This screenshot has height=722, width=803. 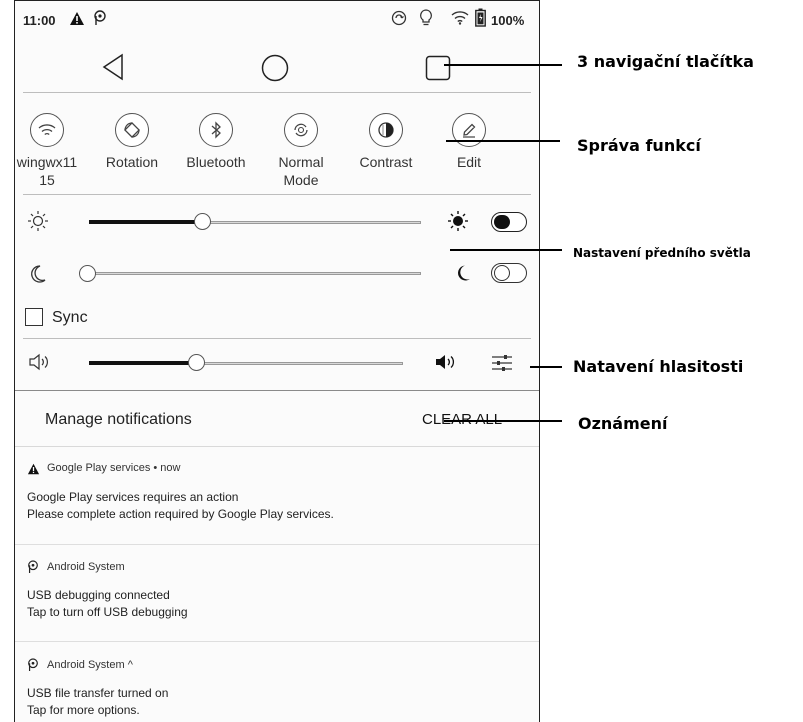 What do you see at coordinates (546, 367) in the screenshot?
I see `callout-line-volume` at bounding box center [546, 367].